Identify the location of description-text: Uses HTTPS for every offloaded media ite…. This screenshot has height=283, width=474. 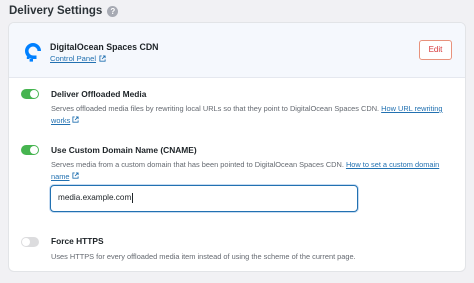
(203, 256).